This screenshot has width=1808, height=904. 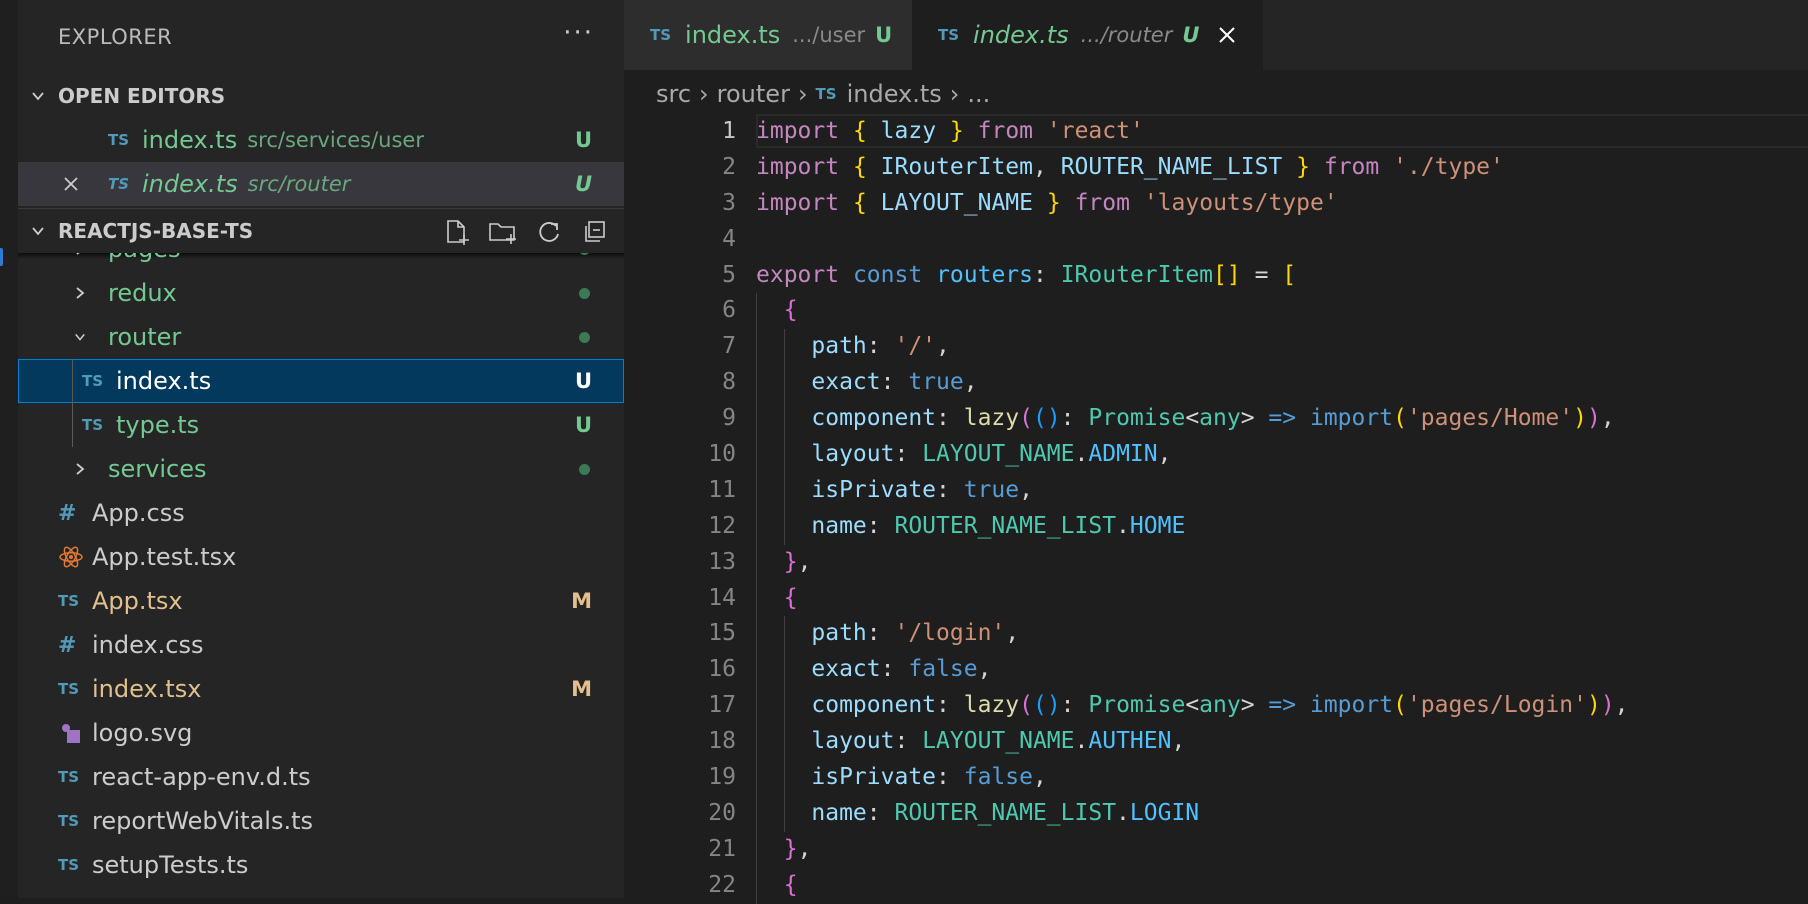 I want to click on code-line: 6 {, so click(x=1216, y=311).